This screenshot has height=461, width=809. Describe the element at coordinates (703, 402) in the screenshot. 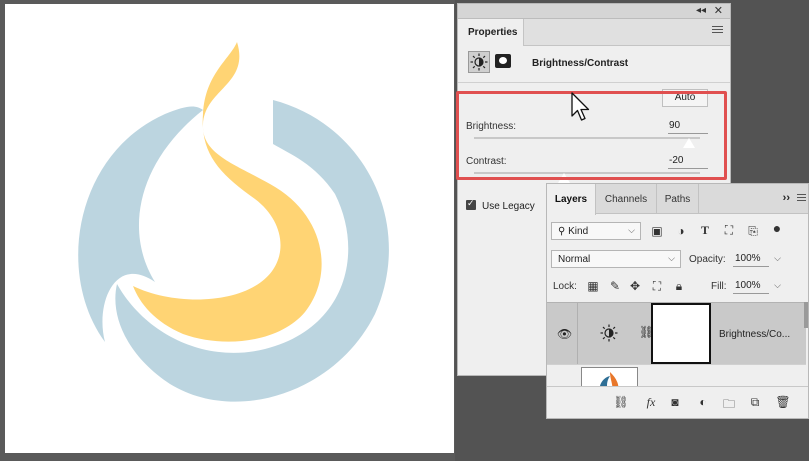

I see `new-adjustment-layer-icon: ◐` at that location.